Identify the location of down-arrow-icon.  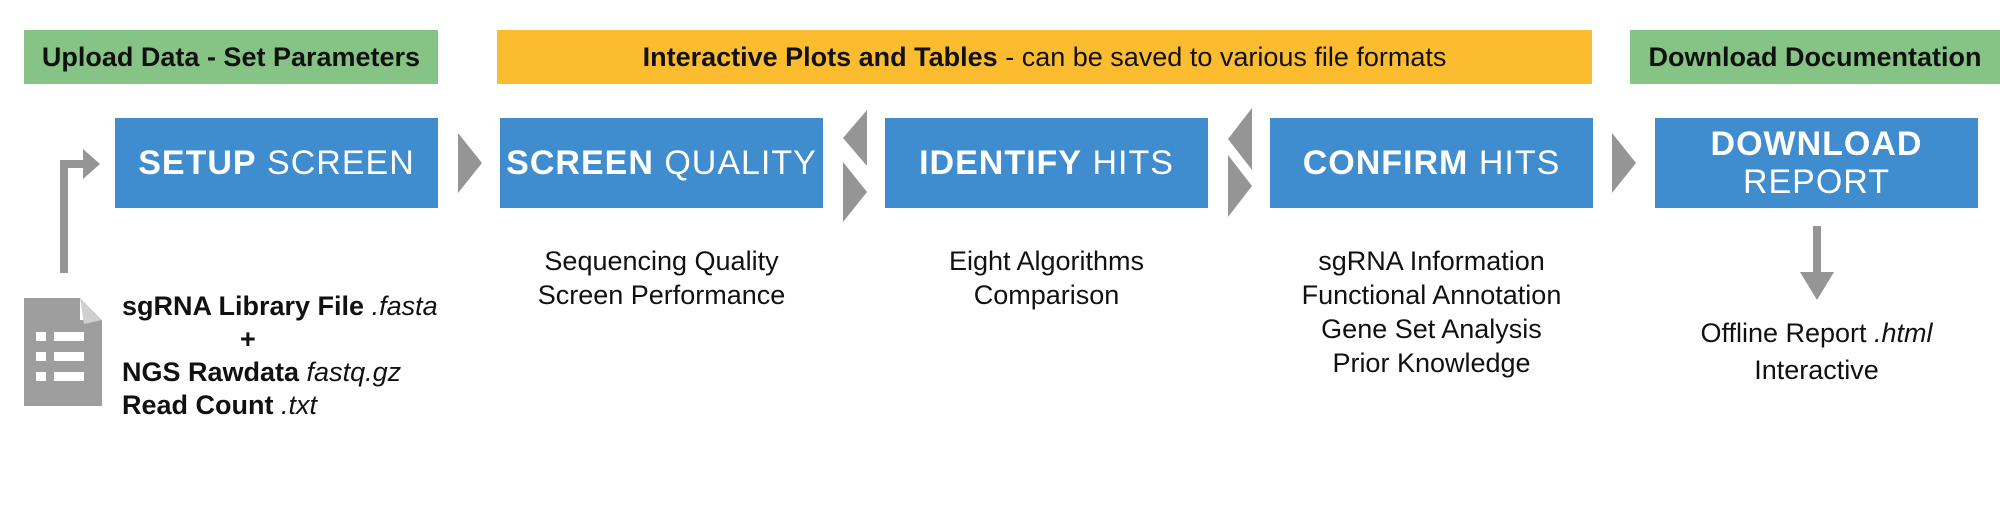
(1817, 263).